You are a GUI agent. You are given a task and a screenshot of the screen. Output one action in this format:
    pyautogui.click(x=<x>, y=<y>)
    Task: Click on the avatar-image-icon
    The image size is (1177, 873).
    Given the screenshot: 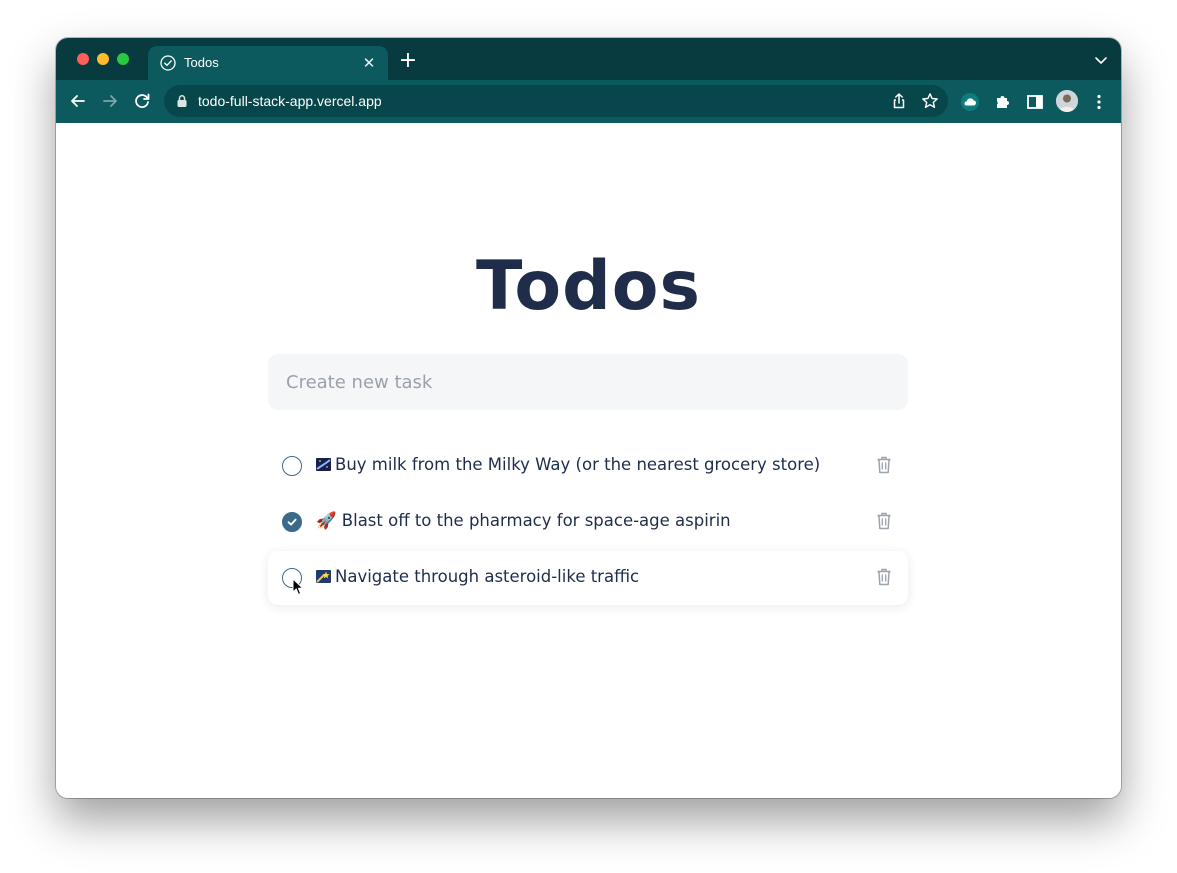 What is the action you would take?
    pyautogui.click(x=1067, y=101)
    